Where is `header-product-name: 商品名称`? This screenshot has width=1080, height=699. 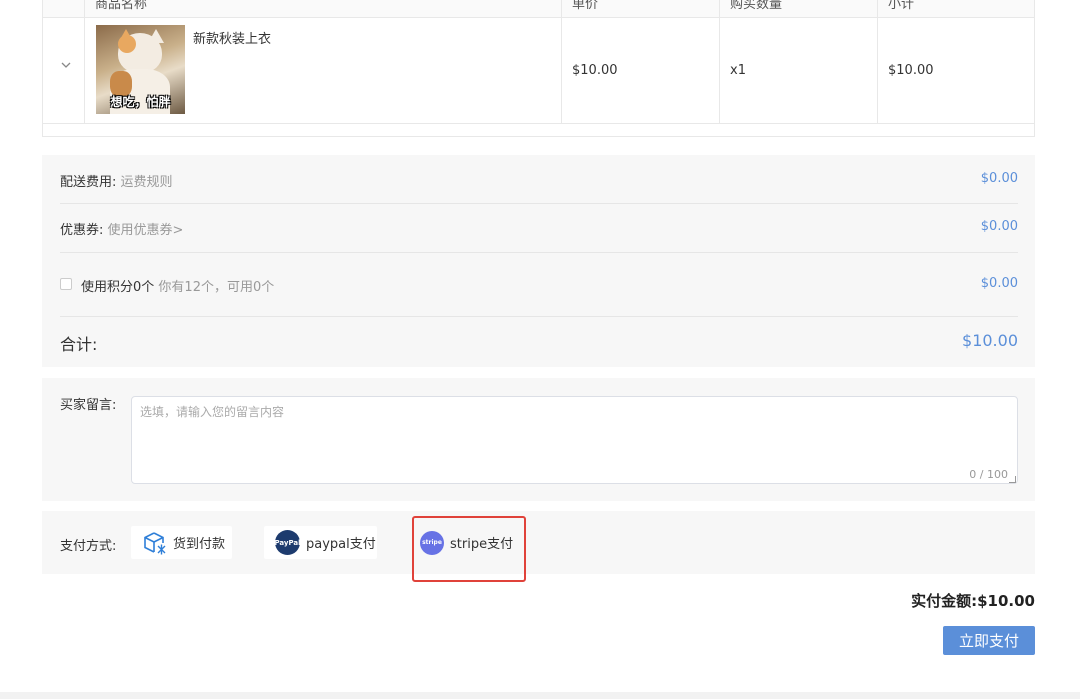 header-product-name: 商品名称 is located at coordinates (121, 6).